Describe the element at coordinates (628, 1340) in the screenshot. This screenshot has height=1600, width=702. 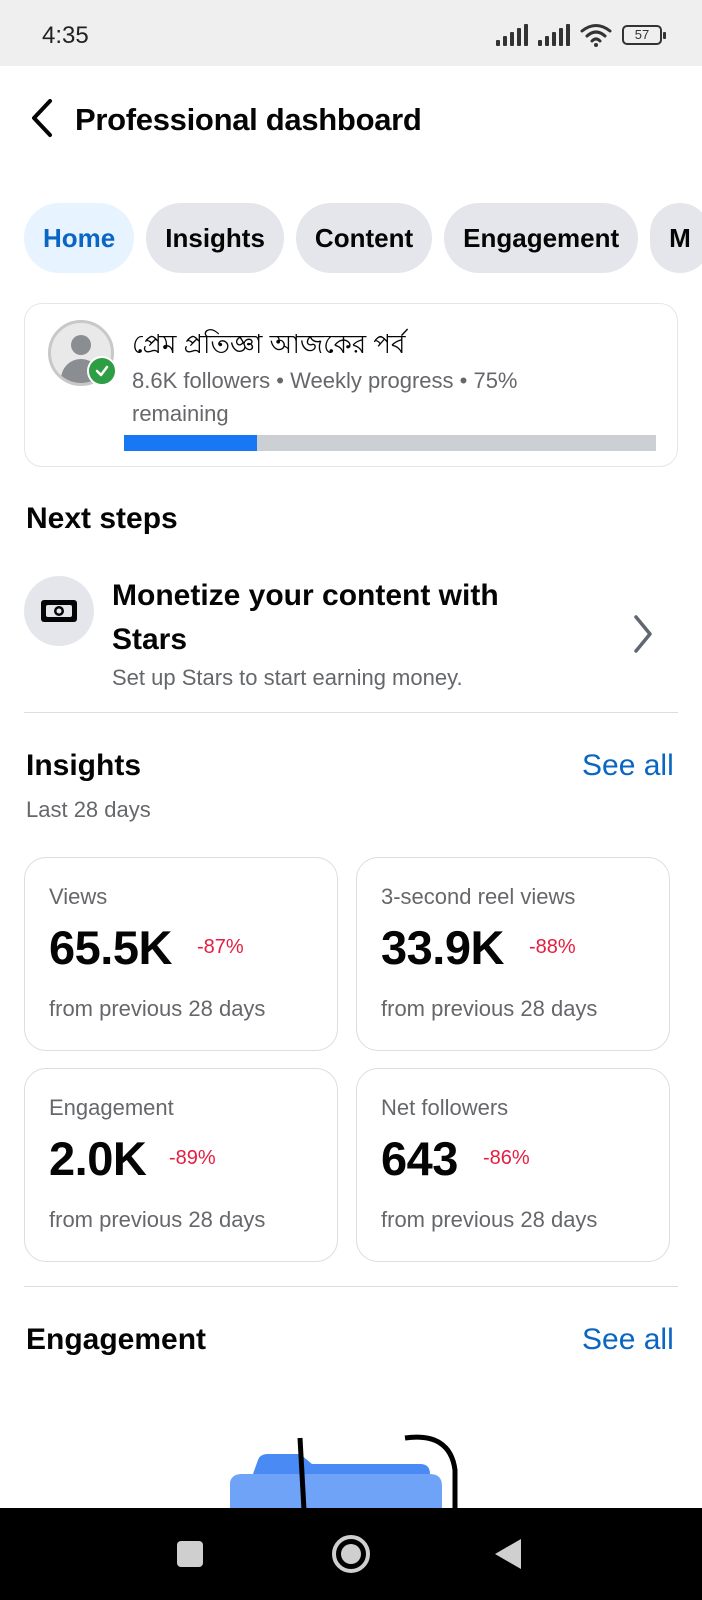
I see `engagement-see-all-link: See all` at that location.